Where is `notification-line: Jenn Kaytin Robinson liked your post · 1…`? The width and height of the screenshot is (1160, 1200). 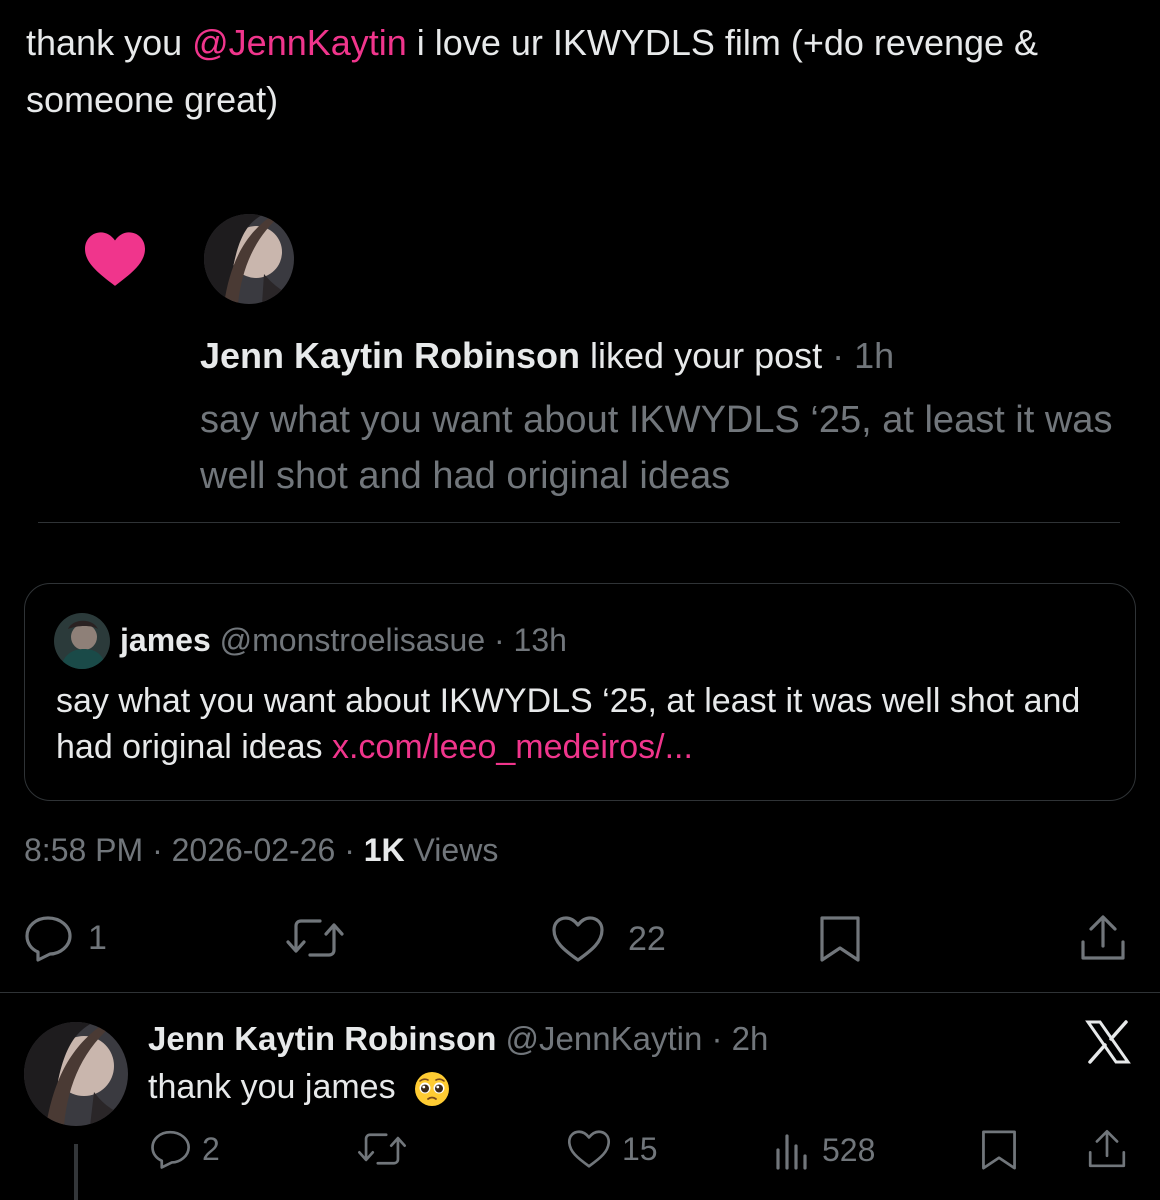
notification-line: Jenn Kaytin Robinson liked your post · 1… is located at coordinates (665, 356).